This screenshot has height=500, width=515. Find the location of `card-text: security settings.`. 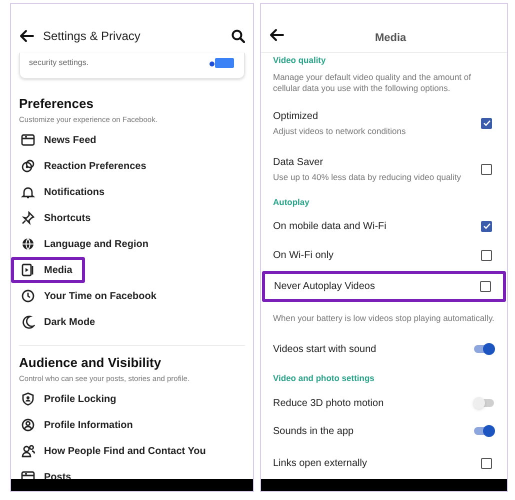

card-text: security settings. is located at coordinates (59, 62).